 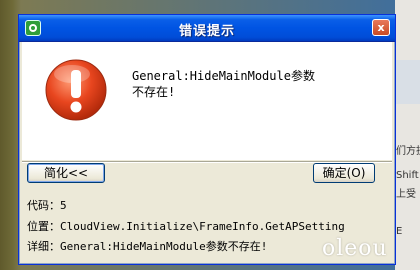 What do you see at coordinates (147, 246) in the screenshot?
I see `error-detail: 详细：General:HideMainModule参数不存在!` at bounding box center [147, 246].